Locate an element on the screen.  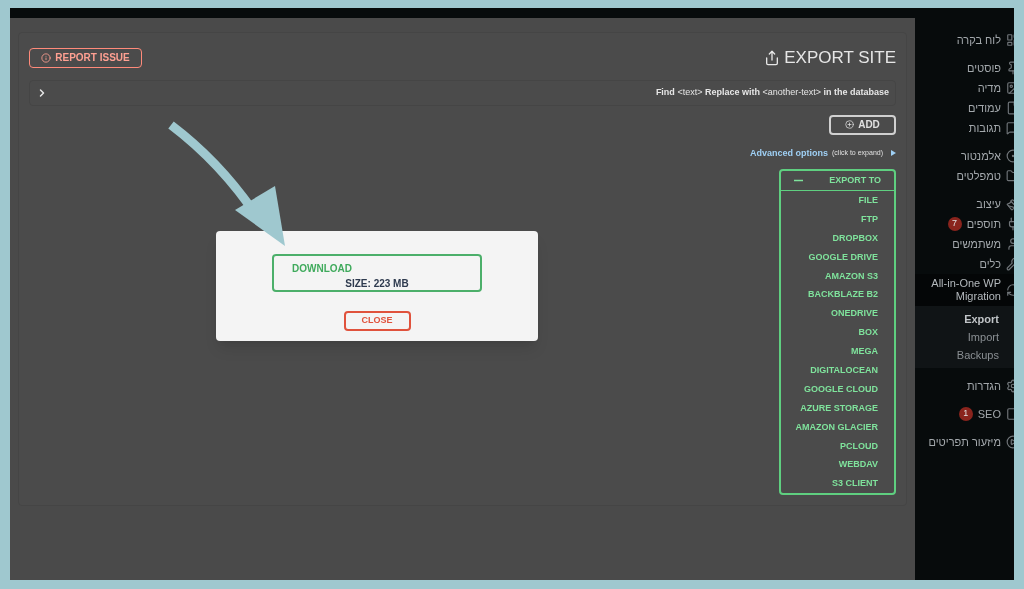
export-to-header: EXPORT TO is located at coordinates (837, 181).